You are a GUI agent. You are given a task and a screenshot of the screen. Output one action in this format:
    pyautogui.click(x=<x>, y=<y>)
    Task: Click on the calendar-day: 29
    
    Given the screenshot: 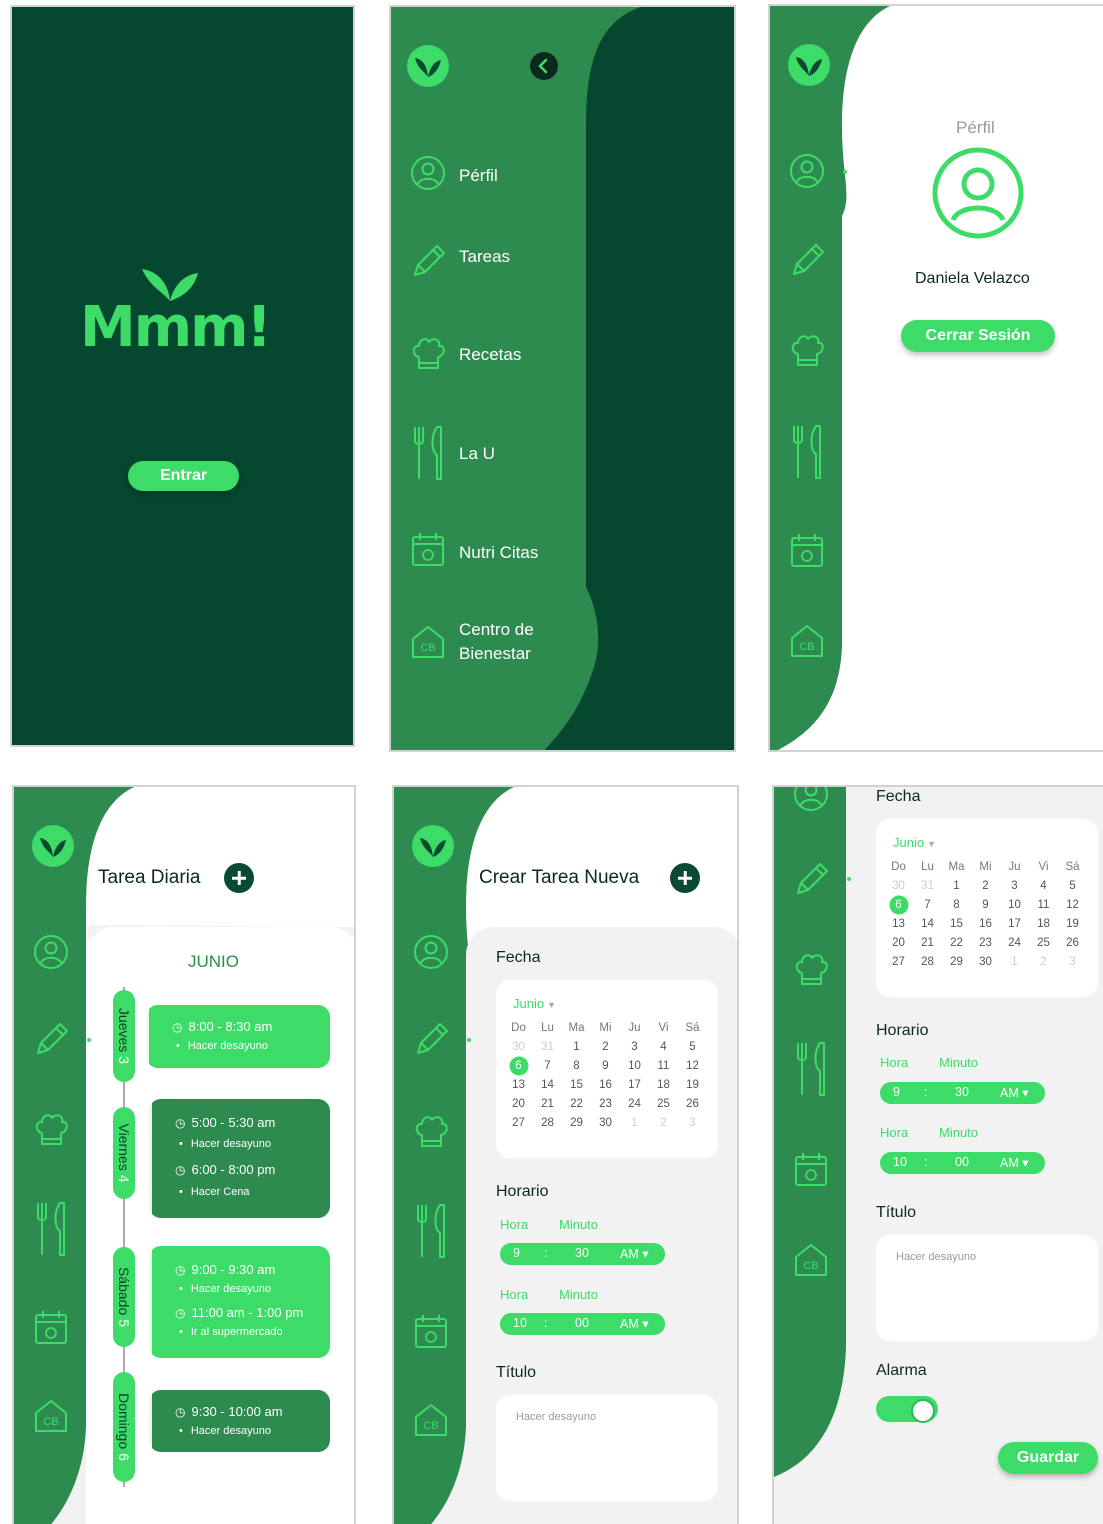 What is the action you would take?
    pyautogui.click(x=576, y=1123)
    